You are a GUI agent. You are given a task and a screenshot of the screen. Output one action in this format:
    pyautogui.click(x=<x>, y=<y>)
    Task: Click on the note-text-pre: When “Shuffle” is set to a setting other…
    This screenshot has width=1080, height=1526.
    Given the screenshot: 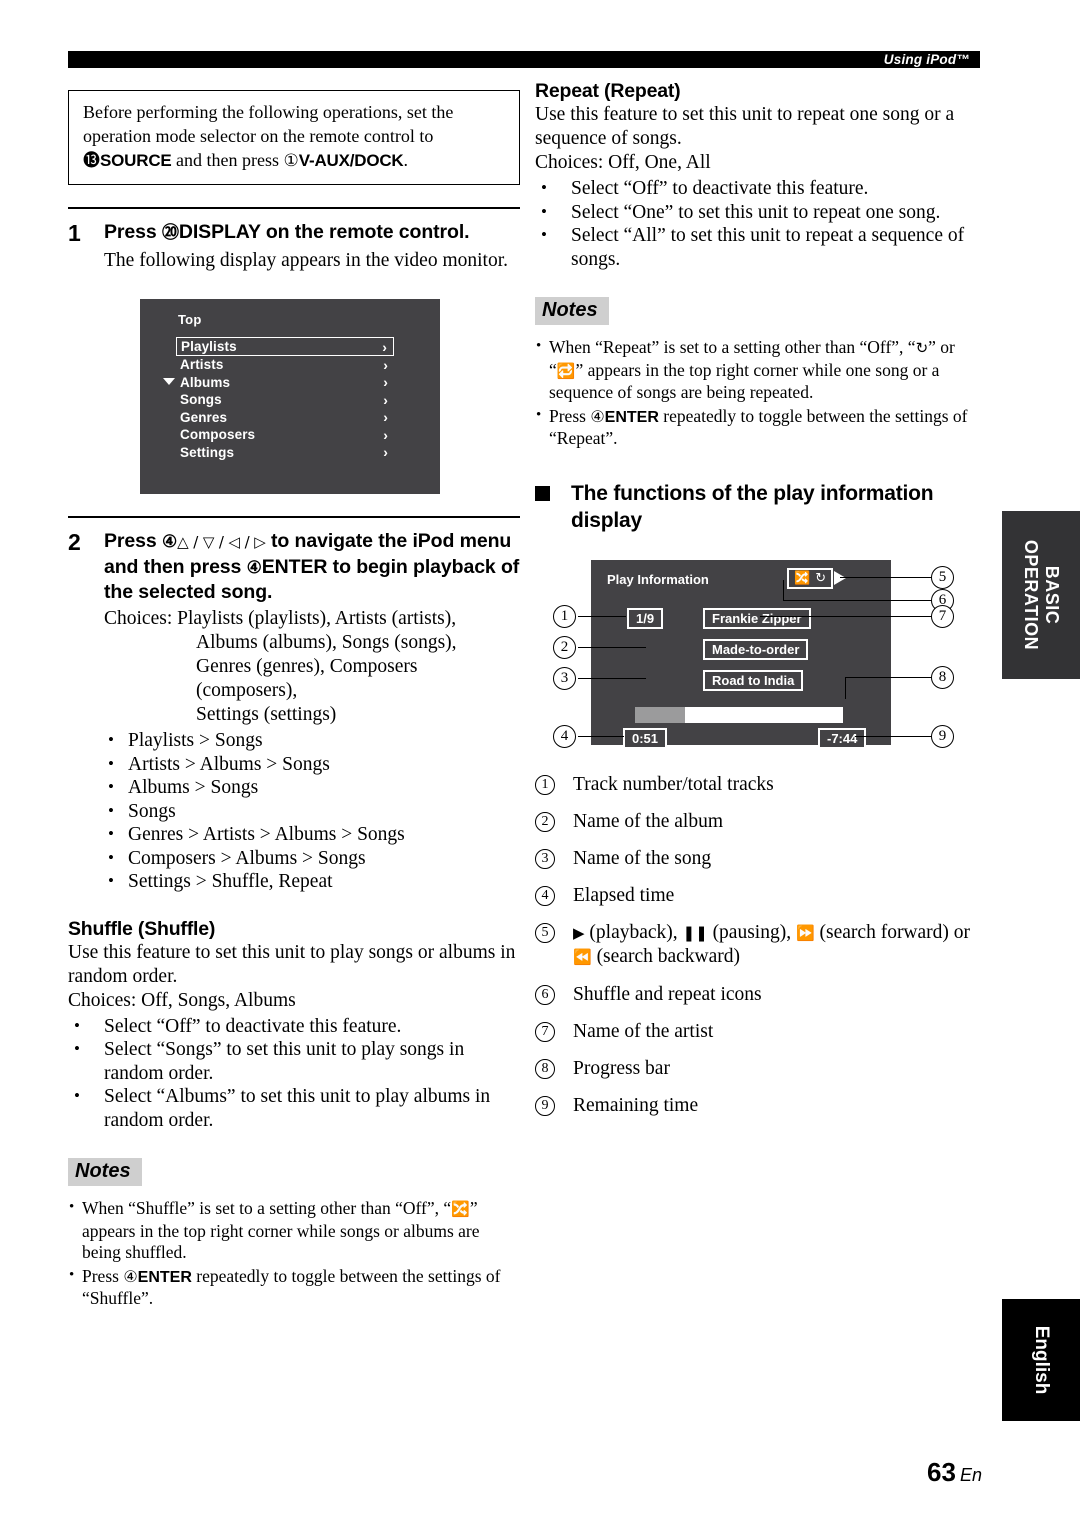 What is the action you would take?
    pyautogui.click(x=267, y=1208)
    